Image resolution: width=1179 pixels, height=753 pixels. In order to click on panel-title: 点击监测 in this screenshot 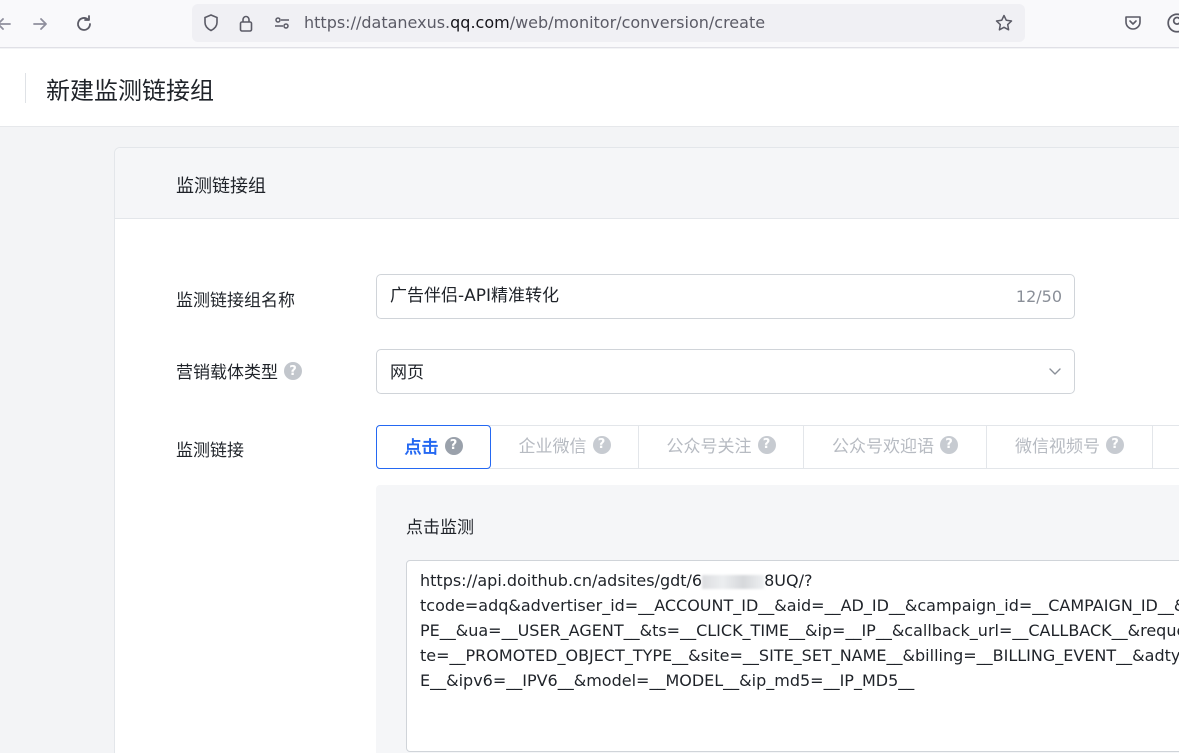, I will do `click(440, 528)`.